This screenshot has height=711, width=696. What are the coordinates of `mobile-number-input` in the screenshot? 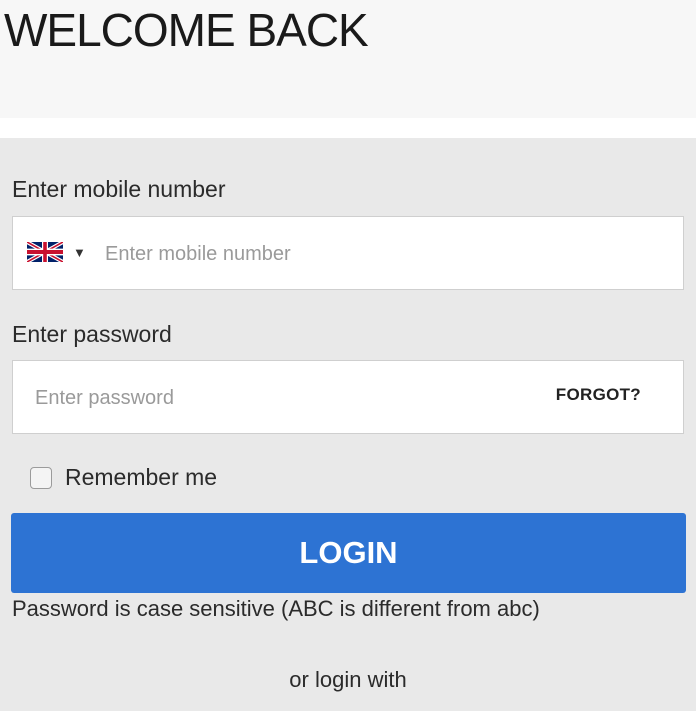 It's located at (385, 254).